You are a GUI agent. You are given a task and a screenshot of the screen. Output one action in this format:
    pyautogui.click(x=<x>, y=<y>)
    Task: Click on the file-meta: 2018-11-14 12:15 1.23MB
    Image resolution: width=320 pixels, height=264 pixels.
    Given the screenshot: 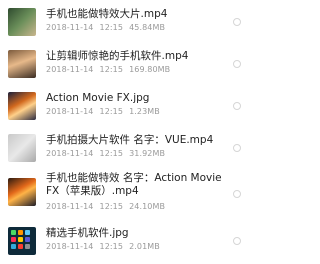 What is the action you would take?
    pyautogui.click(x=106, y=111)
    